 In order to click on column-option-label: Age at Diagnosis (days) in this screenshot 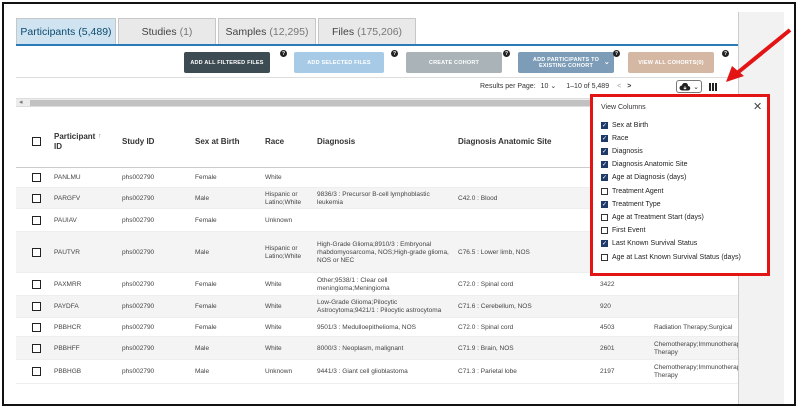, I will do `click(649, 178)`.